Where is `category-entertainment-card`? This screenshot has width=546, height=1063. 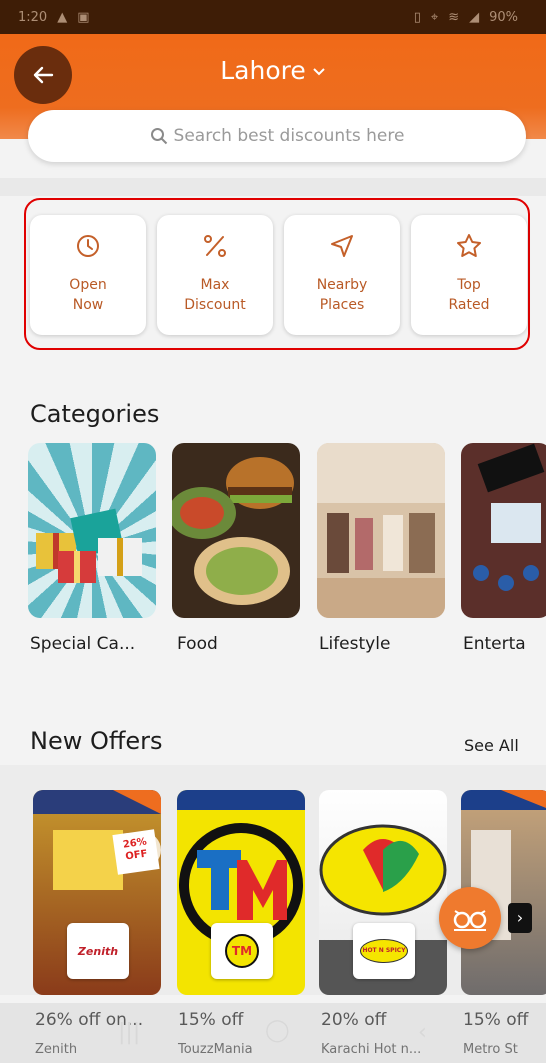 category-entertainment-card is located at coordinates (503, 530).